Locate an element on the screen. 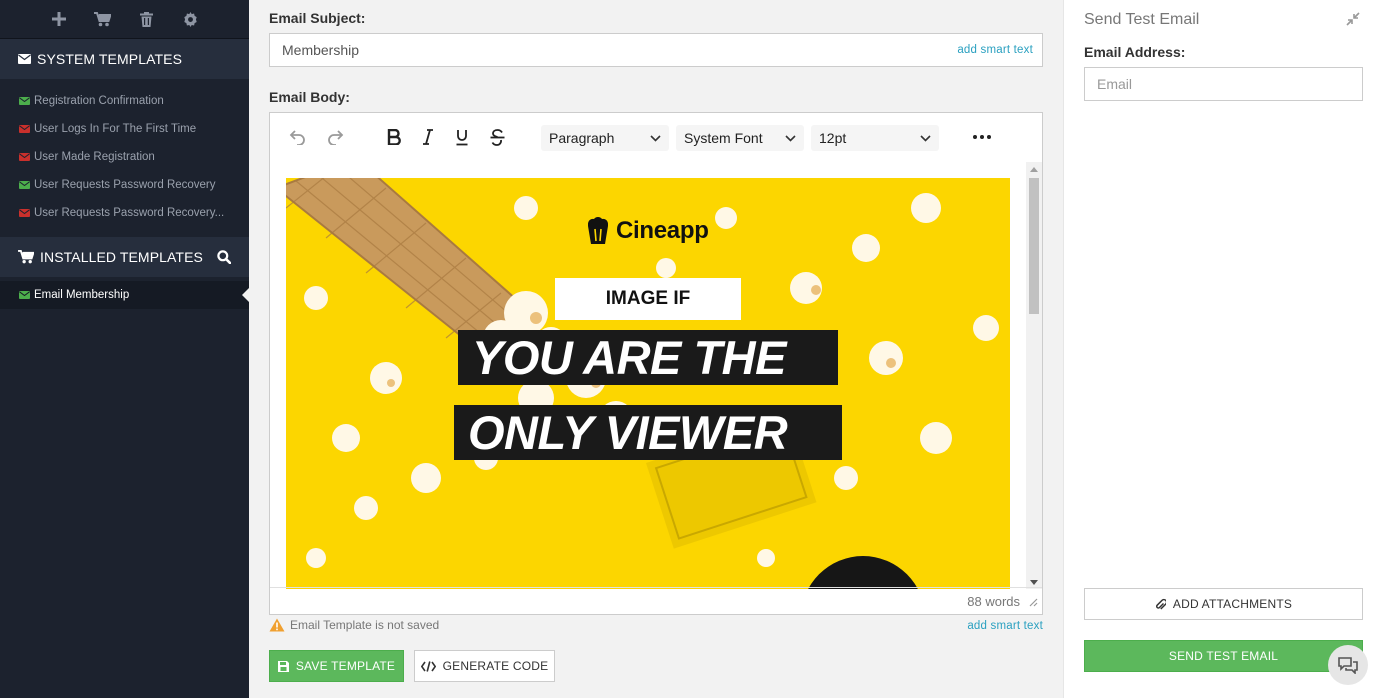 Image resolution: width=1378 pixels, height=698 pixels. sidebar-item-user-made-registration: User Made Registration is located at coordinates (124, 157).